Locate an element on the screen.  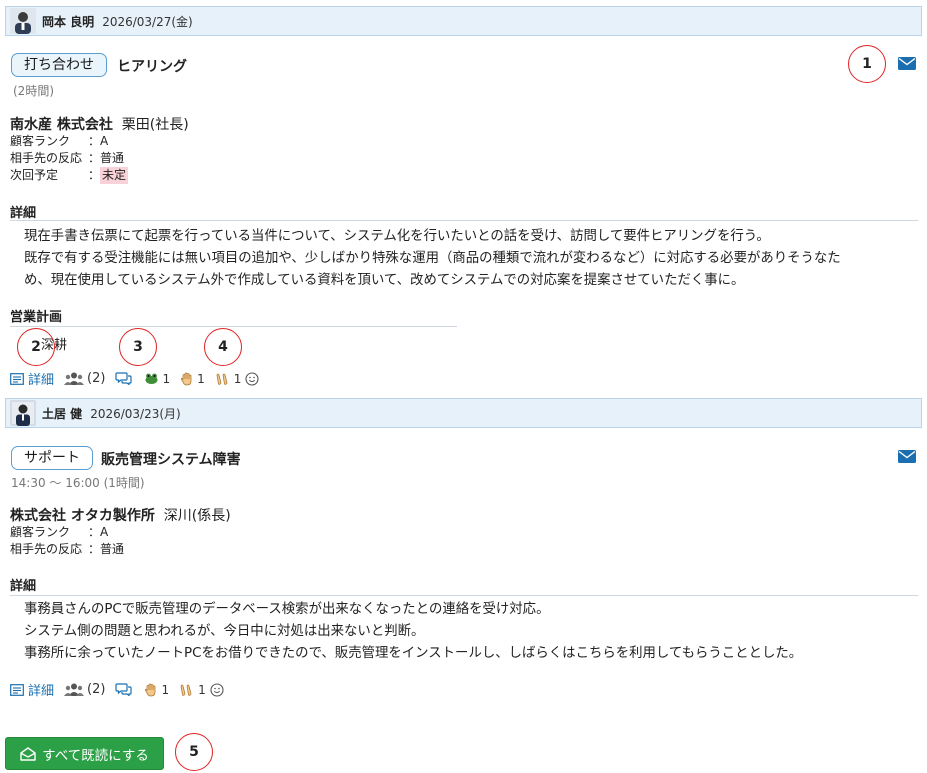
report-title: ヒアリング is located at coordinates (152, 67).